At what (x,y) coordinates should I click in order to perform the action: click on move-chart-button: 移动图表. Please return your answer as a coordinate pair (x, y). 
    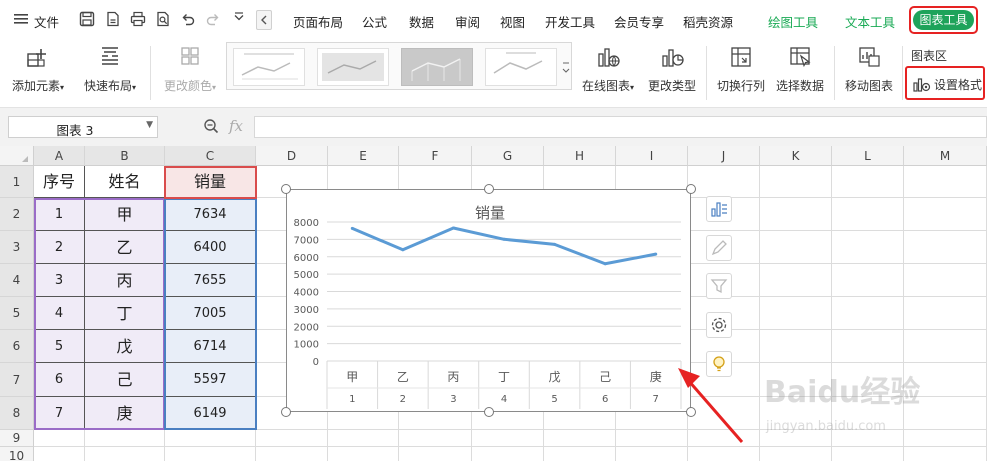
    Looking at the image, I should click on (869, 69).